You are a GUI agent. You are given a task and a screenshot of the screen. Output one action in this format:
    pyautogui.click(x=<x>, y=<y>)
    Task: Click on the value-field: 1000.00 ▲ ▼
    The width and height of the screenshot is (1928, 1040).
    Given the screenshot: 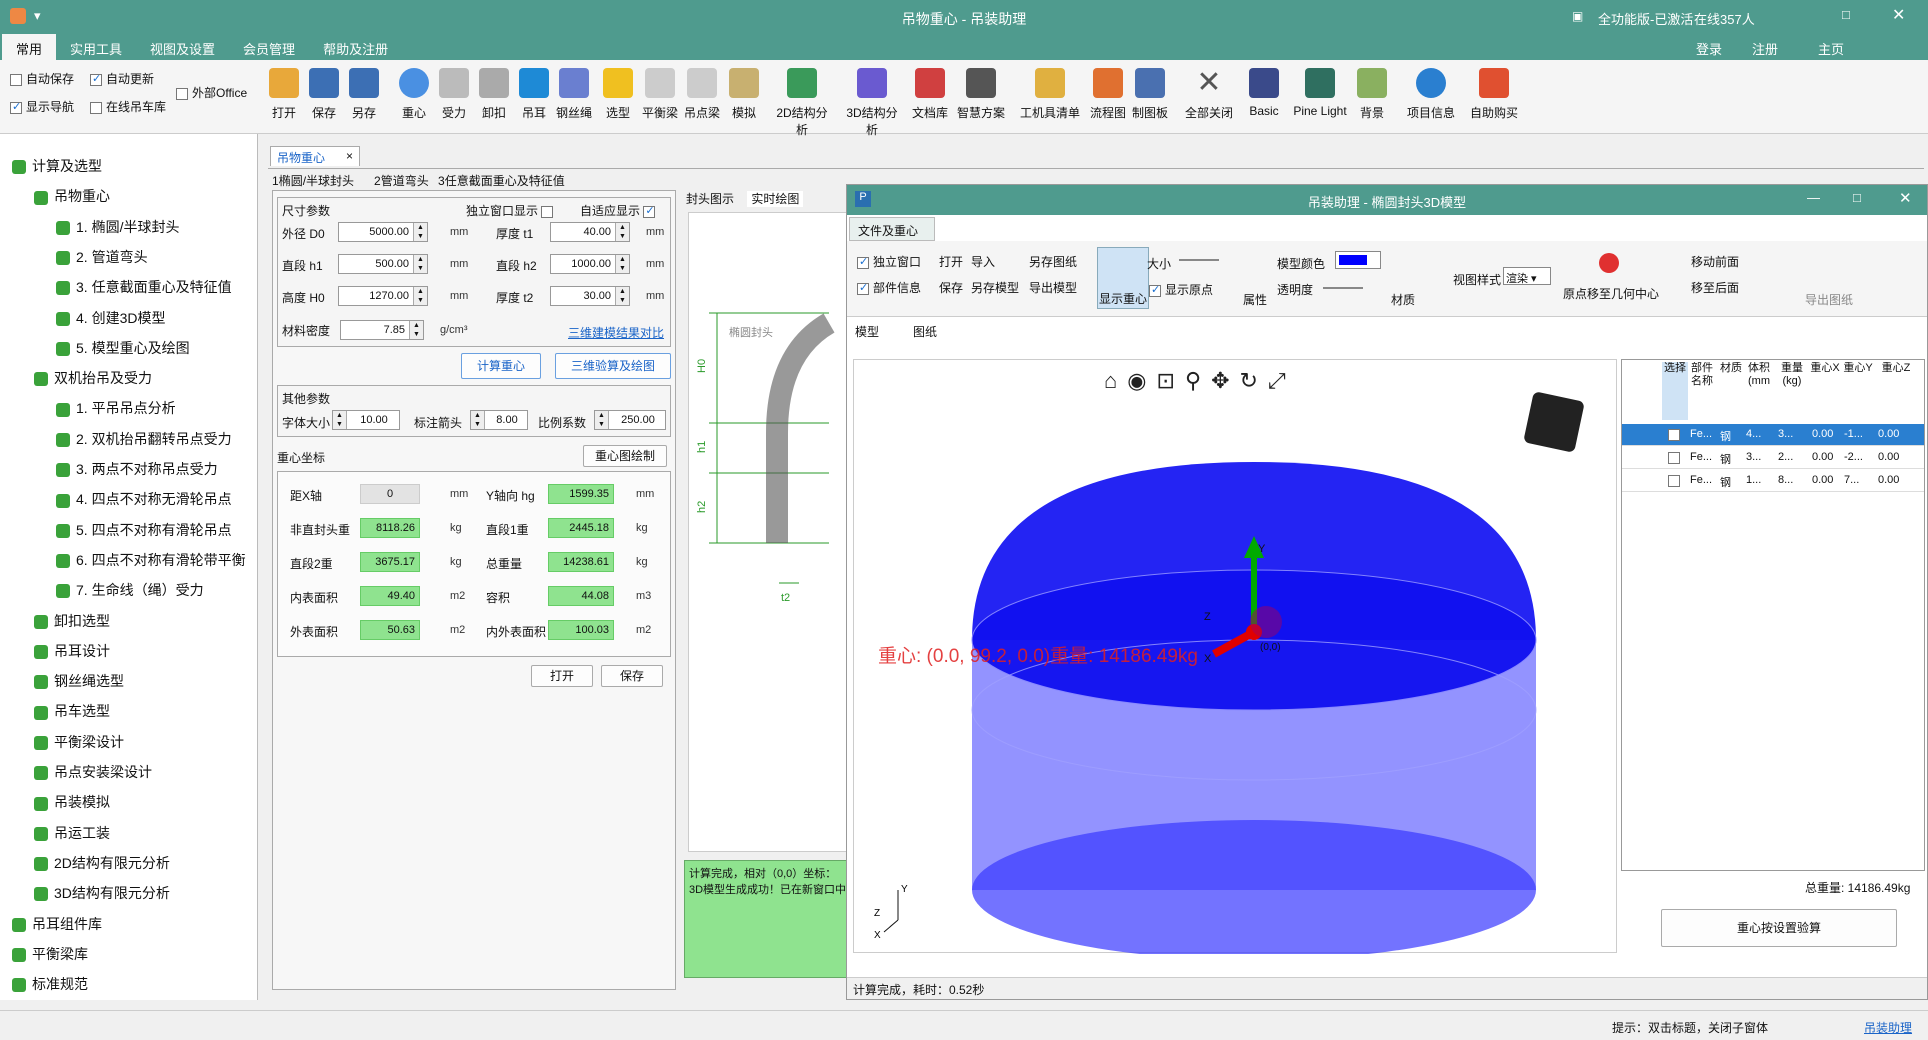 What is the action you would take?
    pyautogui.click(x=590, y=264)
    